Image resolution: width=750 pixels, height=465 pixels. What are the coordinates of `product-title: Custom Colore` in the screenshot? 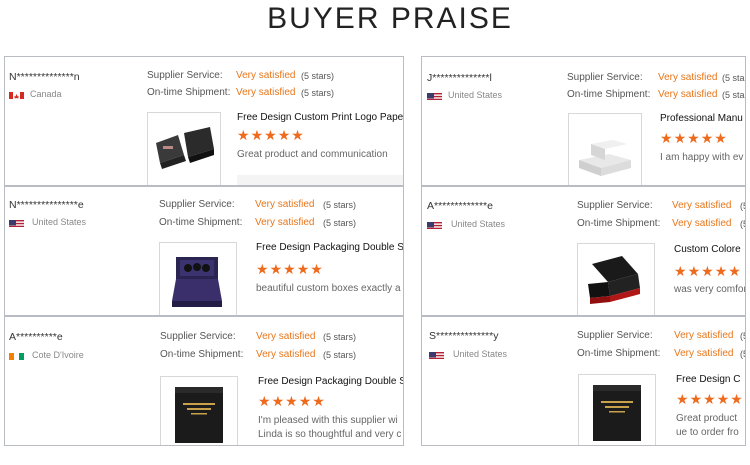 It's located at (707, 249).